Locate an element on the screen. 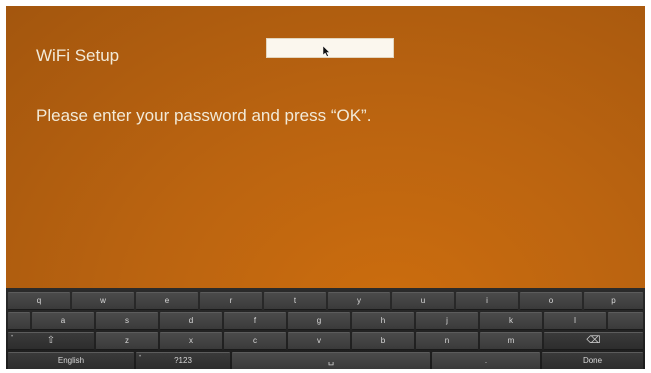  key-label: c is located at coordinates (255, 340).